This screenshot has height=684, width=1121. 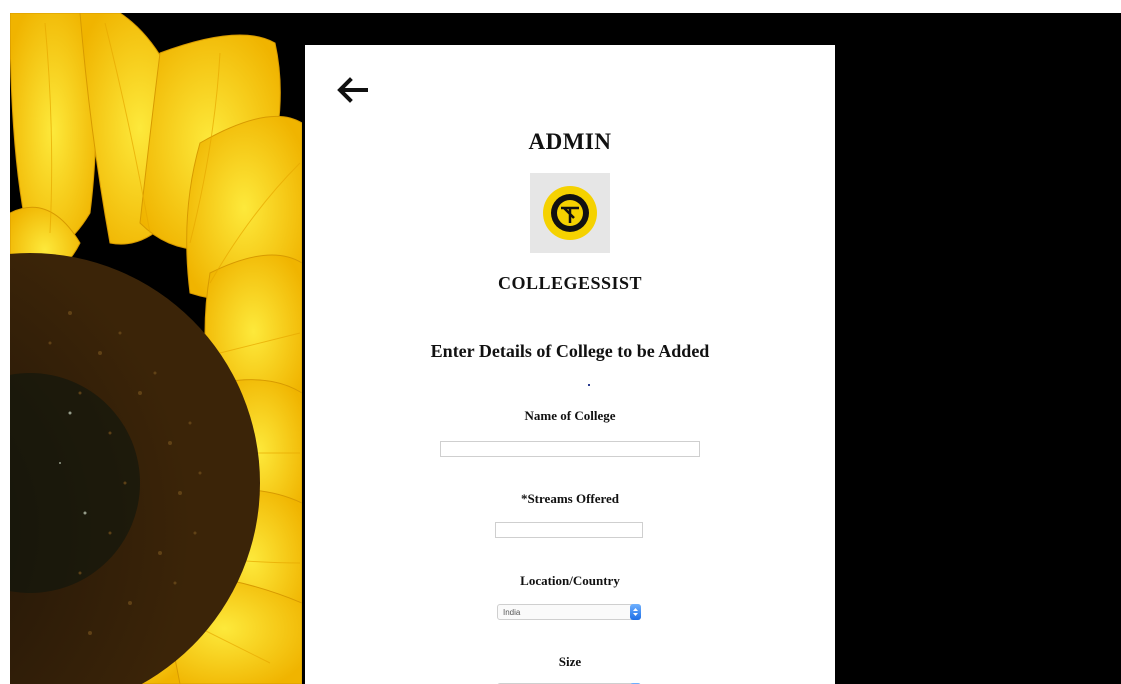 What do you see at coordinates (635, 612) in the screenshot?
I see `select-arrows-icon` at bounding box center [635, 612].